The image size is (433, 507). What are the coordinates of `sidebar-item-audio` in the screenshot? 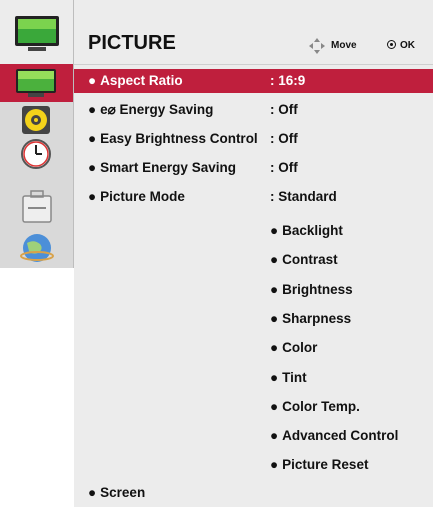 It's located at (36, 119).